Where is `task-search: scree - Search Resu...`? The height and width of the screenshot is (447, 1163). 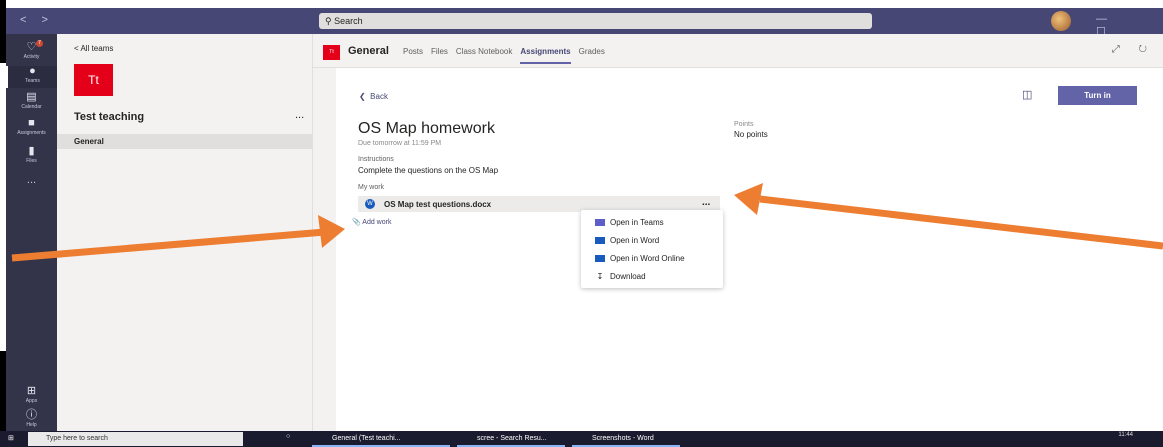
task-search: scree - Search Resu... is located at coordinates (511, 439).